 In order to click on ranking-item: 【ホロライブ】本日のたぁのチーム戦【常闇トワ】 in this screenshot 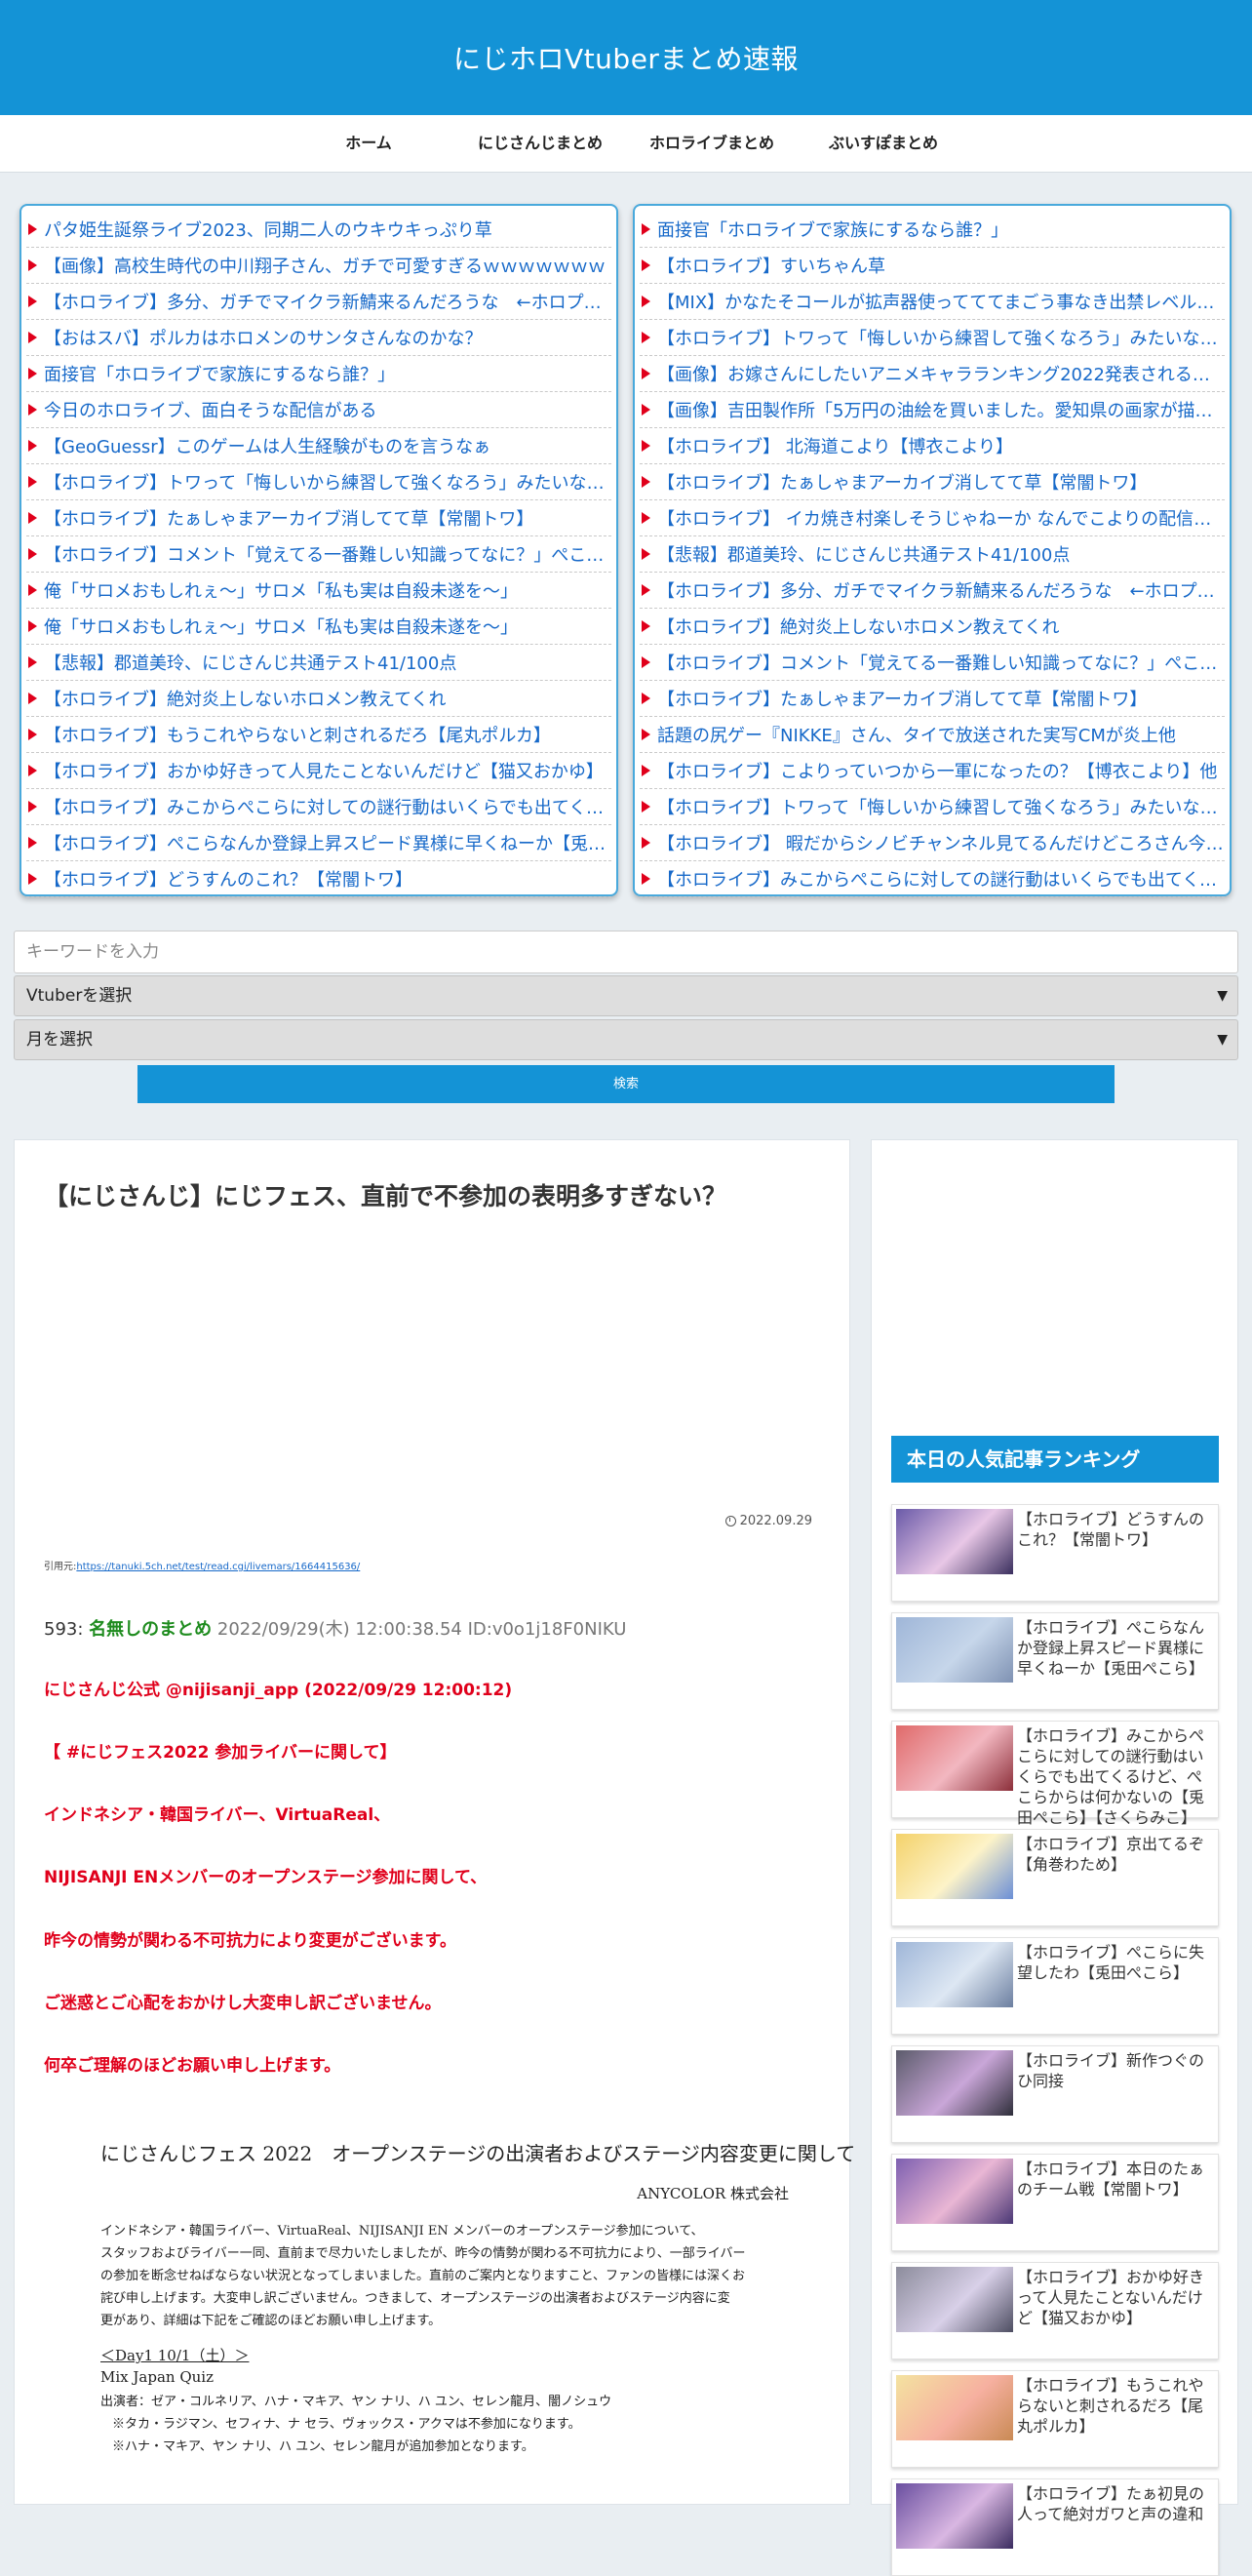, I will do `click(1055, 2202)`.